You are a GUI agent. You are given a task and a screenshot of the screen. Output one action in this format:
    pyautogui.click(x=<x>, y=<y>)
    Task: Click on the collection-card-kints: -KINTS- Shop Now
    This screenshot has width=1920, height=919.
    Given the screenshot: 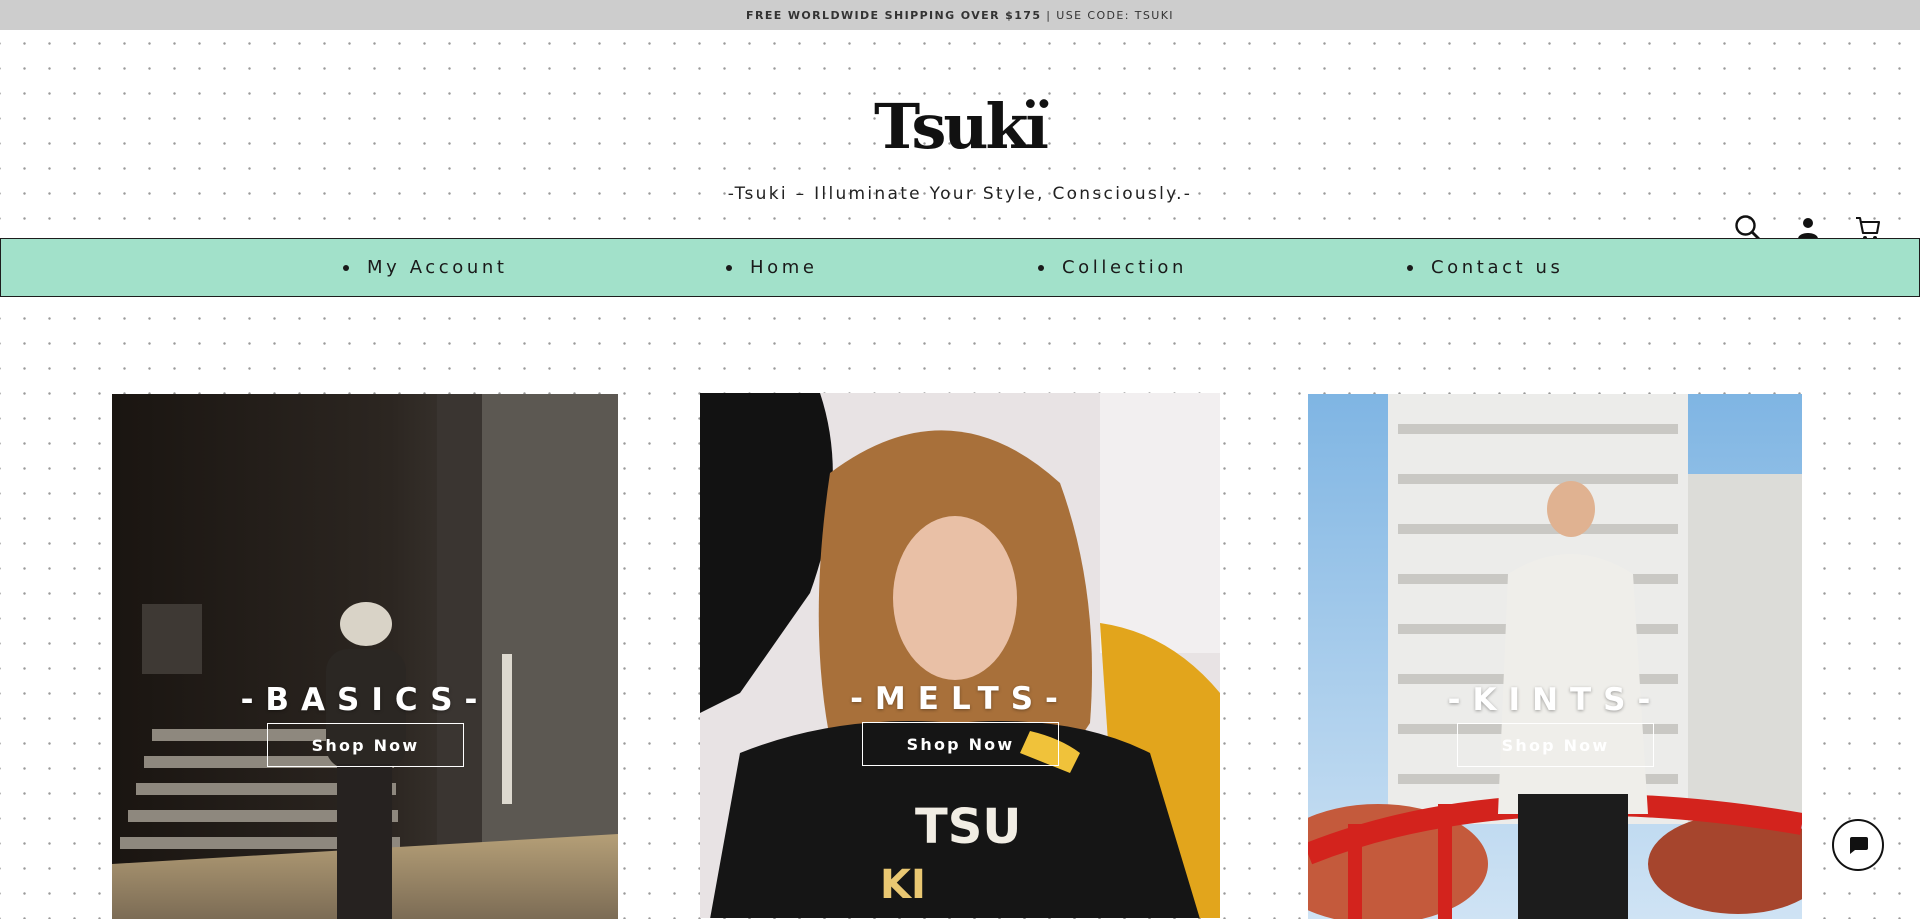 What is the action you would take?
    pyautogui.click(x=1555, y=656)
    